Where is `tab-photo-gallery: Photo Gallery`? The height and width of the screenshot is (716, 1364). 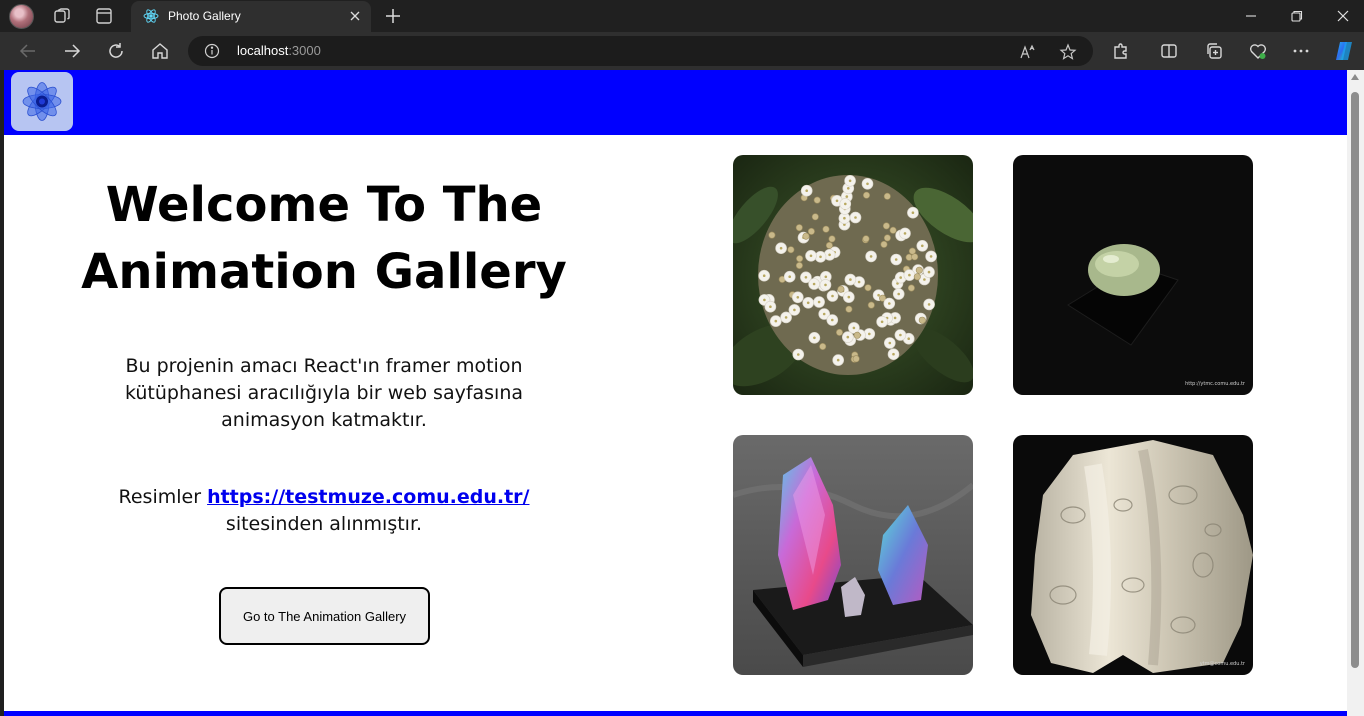 tab-photo-gallery: Photo Gallery is located at coordinates (251, 16).